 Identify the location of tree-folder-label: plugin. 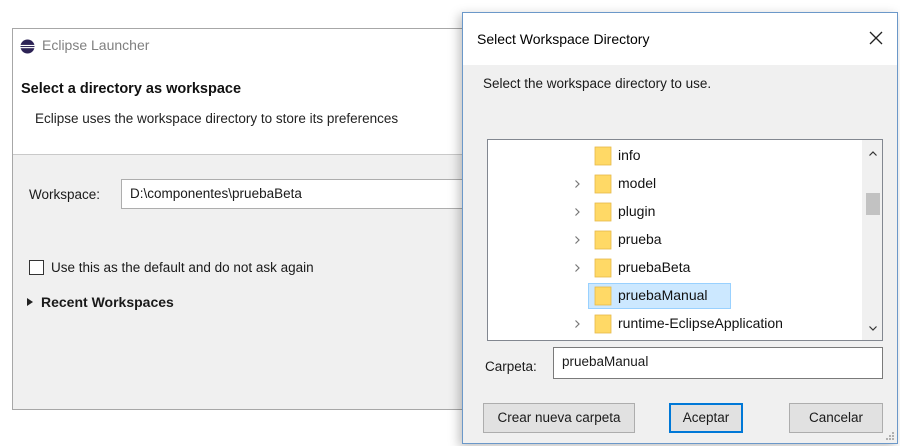
(637, 211).